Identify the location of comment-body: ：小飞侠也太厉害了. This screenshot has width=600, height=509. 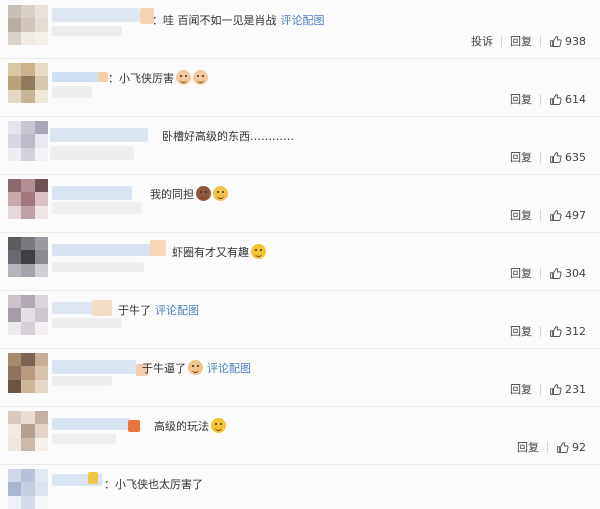
(153, 484).